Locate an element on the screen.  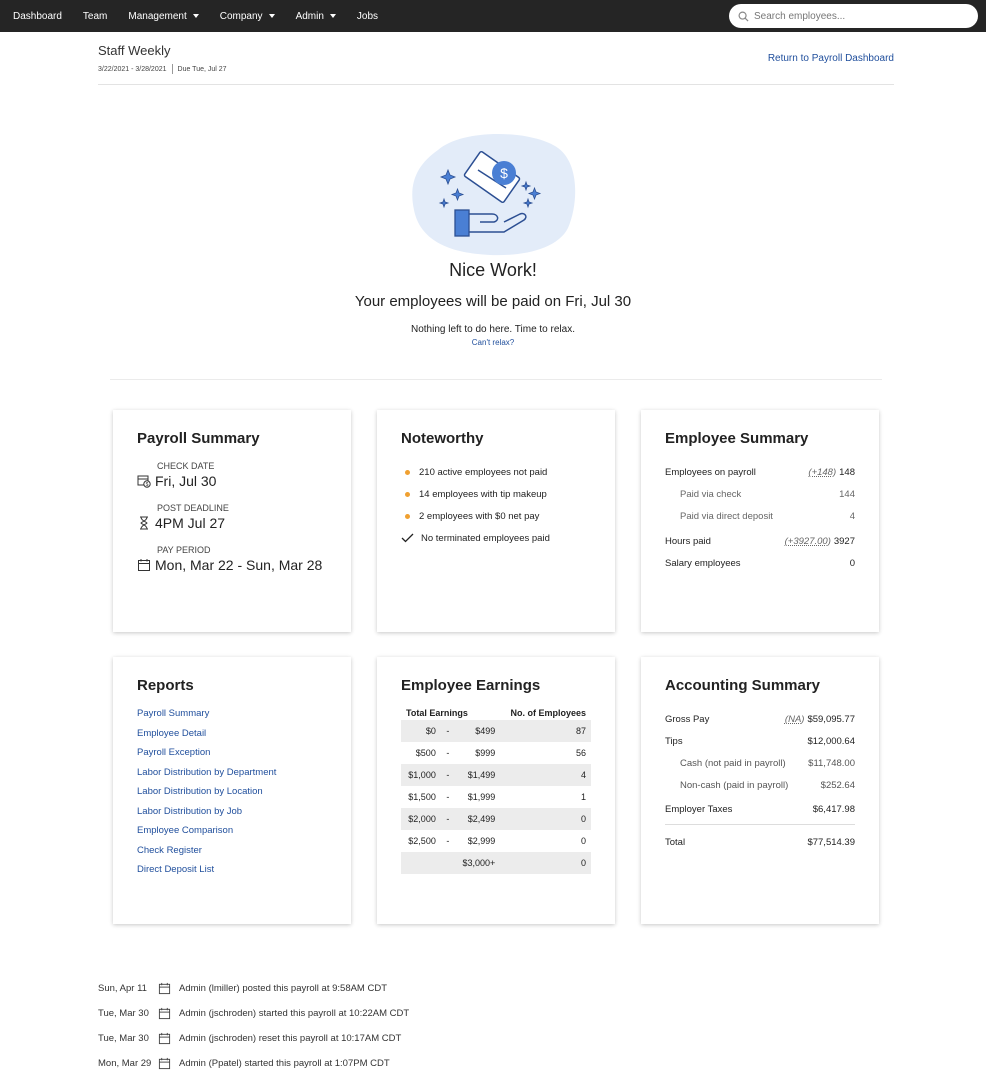
table-row: $500- $999 56 is located at coordinates (496, 753).